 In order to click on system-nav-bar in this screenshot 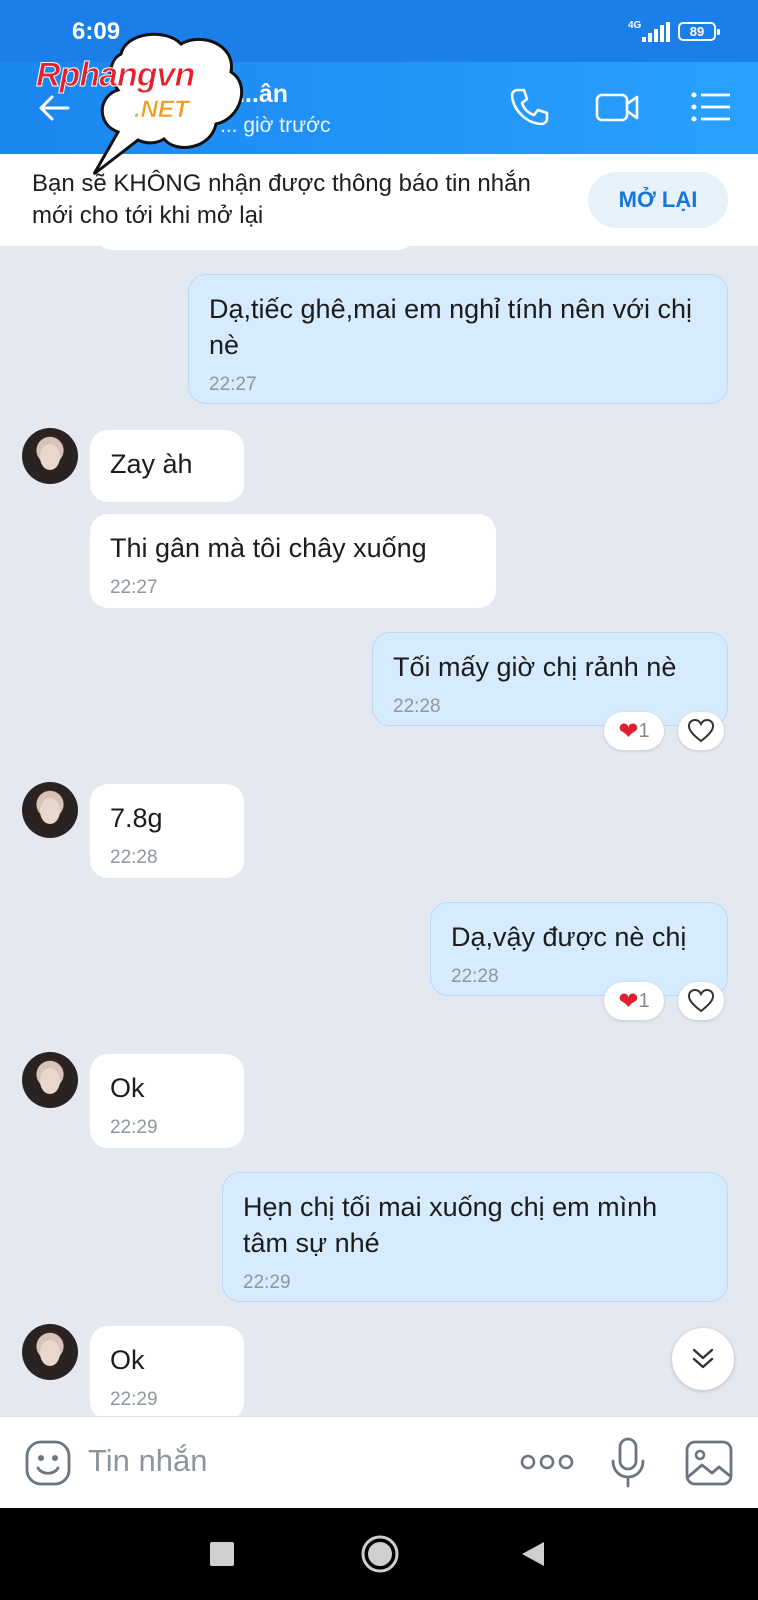, I will do `click(379, 1554)`.